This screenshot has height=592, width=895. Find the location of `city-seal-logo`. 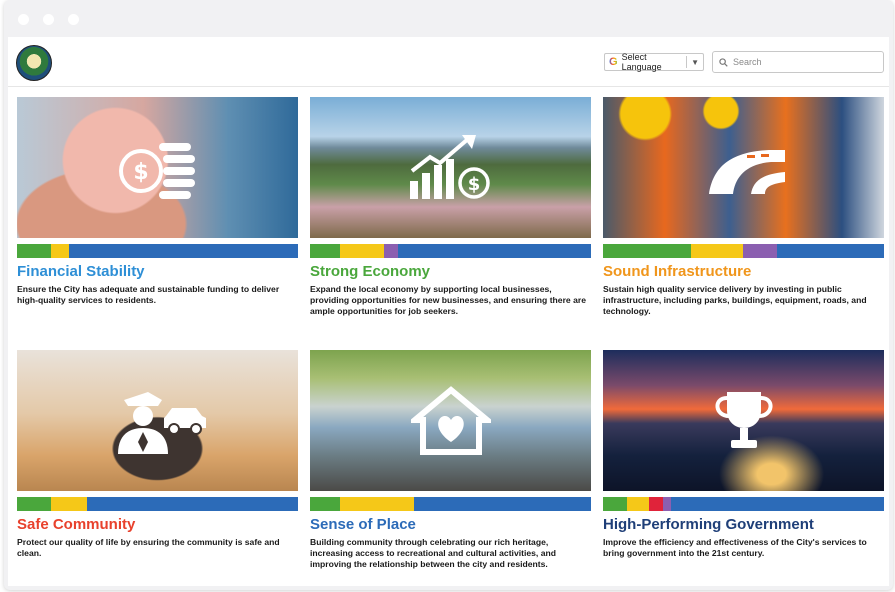

city-seal-logo is located at coordinates (34, 63).